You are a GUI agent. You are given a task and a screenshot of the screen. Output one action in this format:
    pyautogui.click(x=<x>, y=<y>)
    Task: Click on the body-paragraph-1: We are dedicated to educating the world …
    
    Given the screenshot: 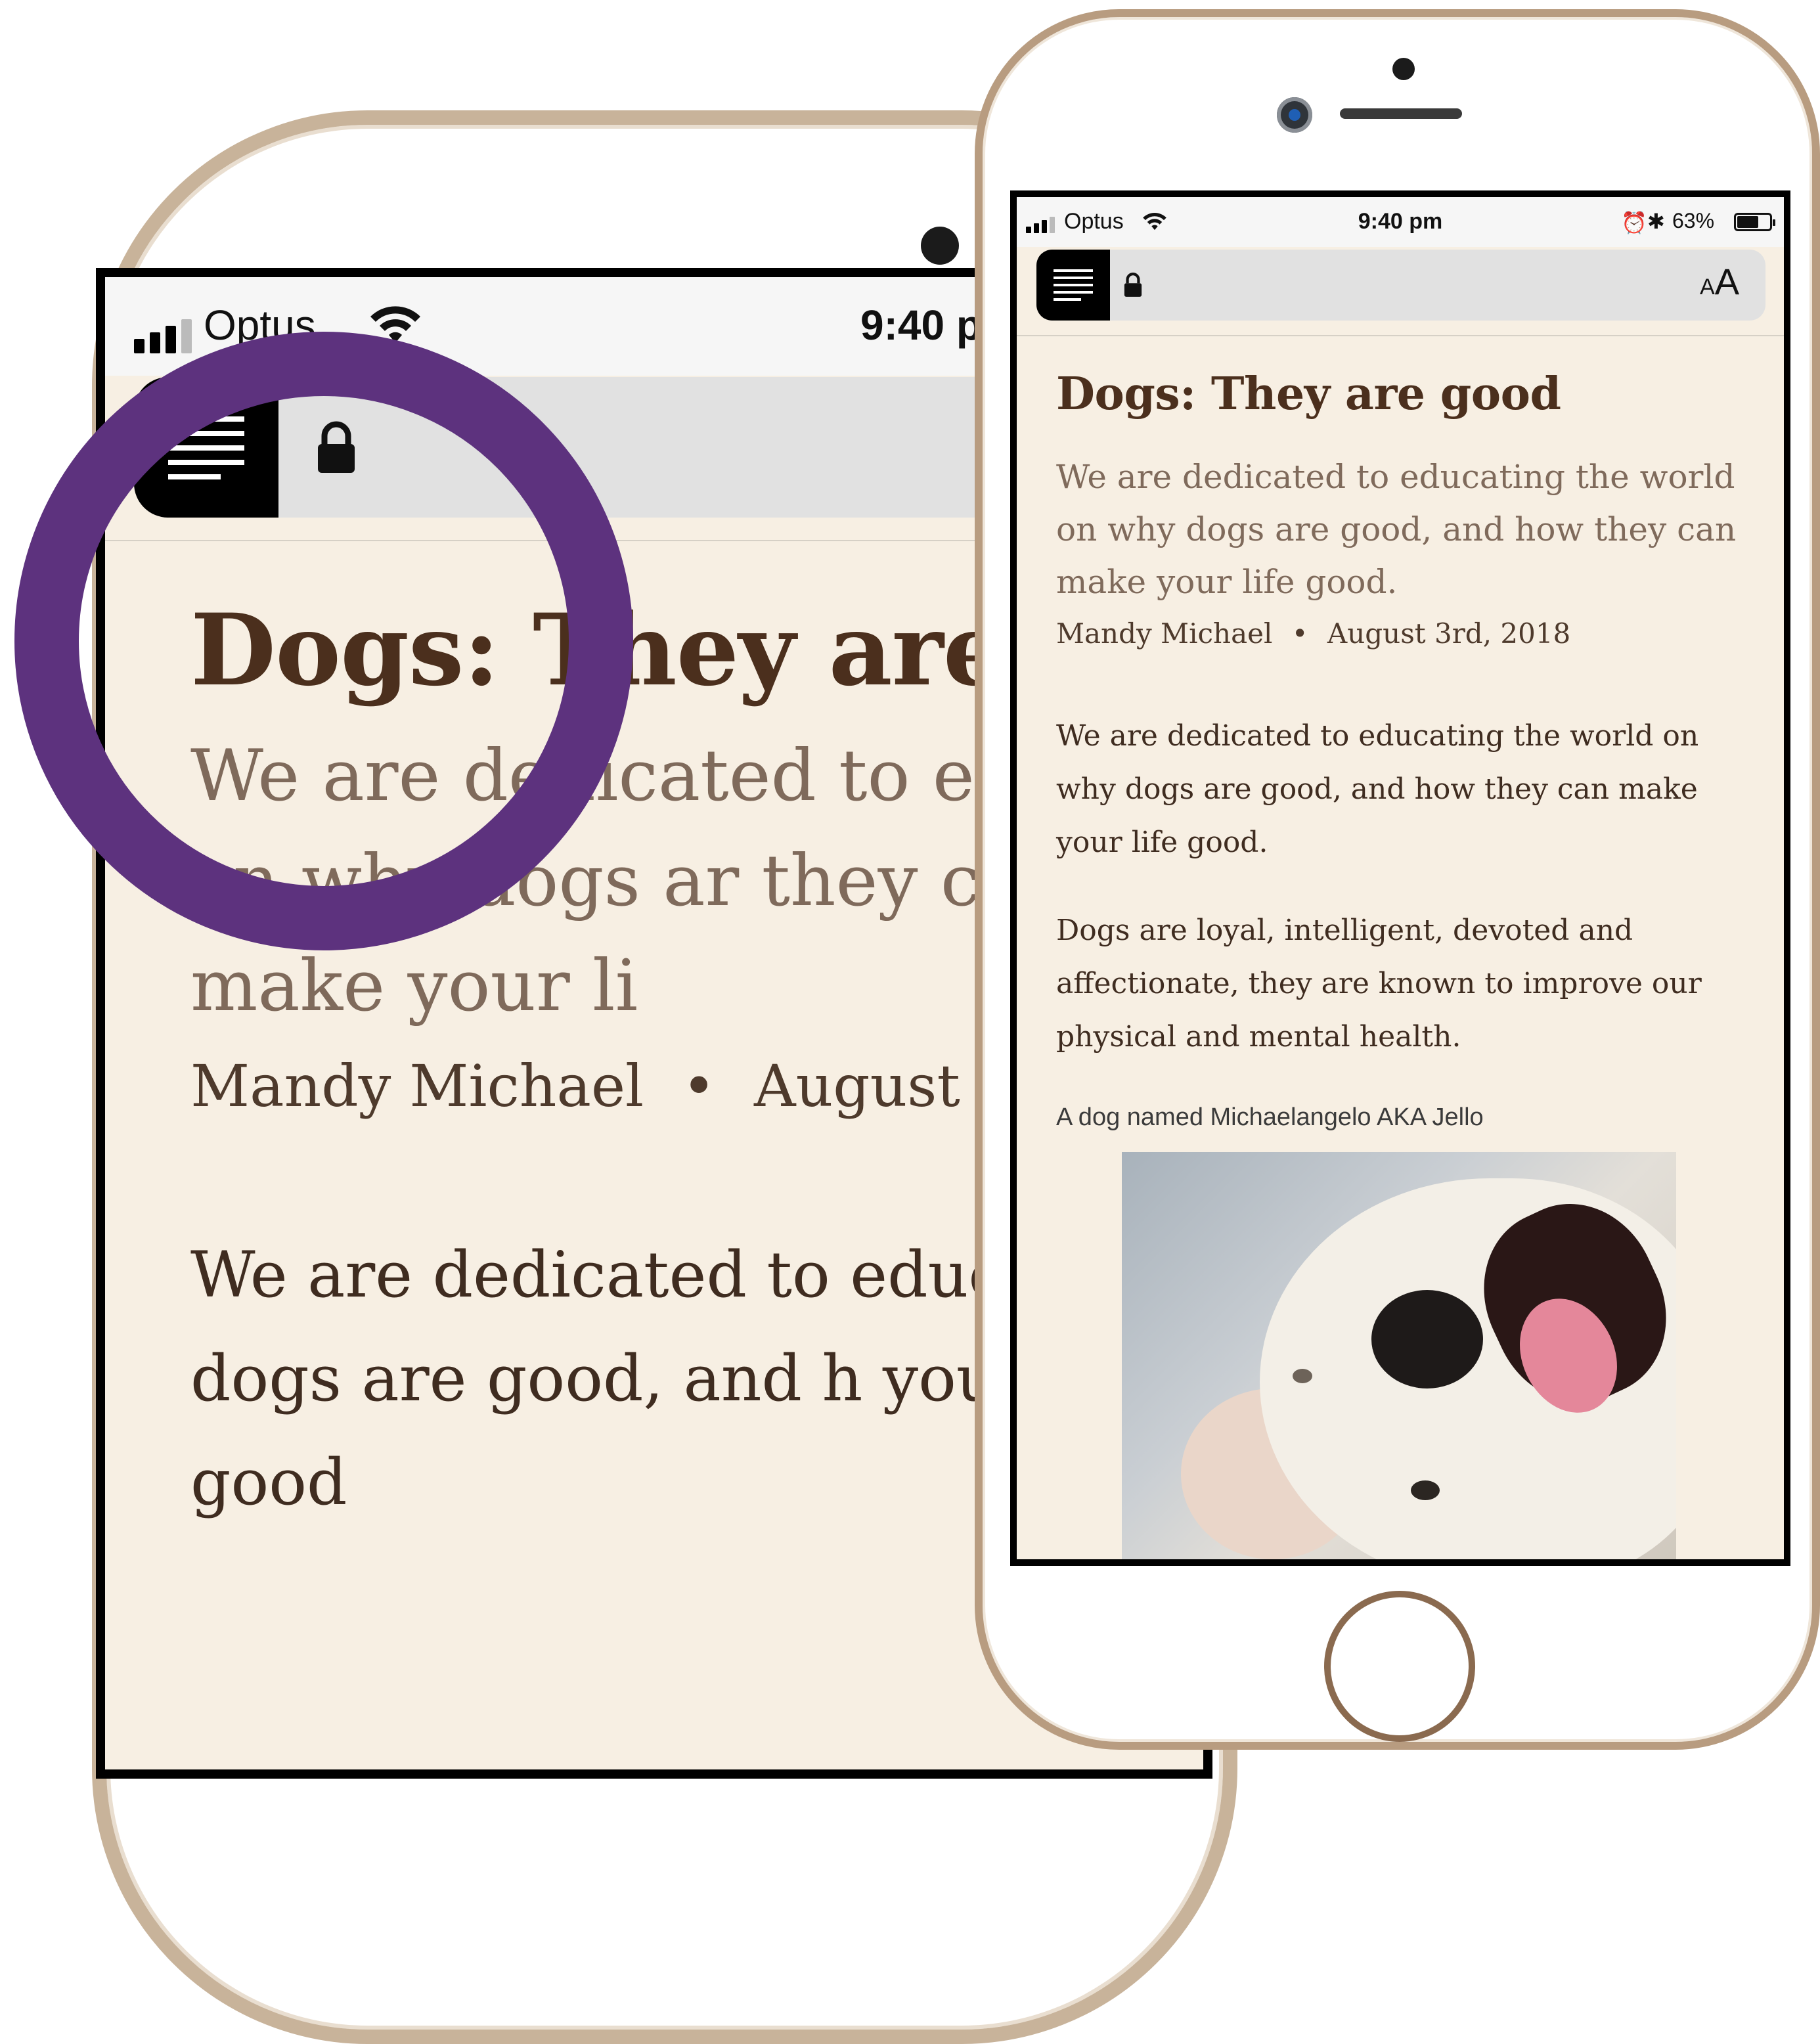 What is the action you would take?
    pyautogui.click(x=1377, y=789)
    